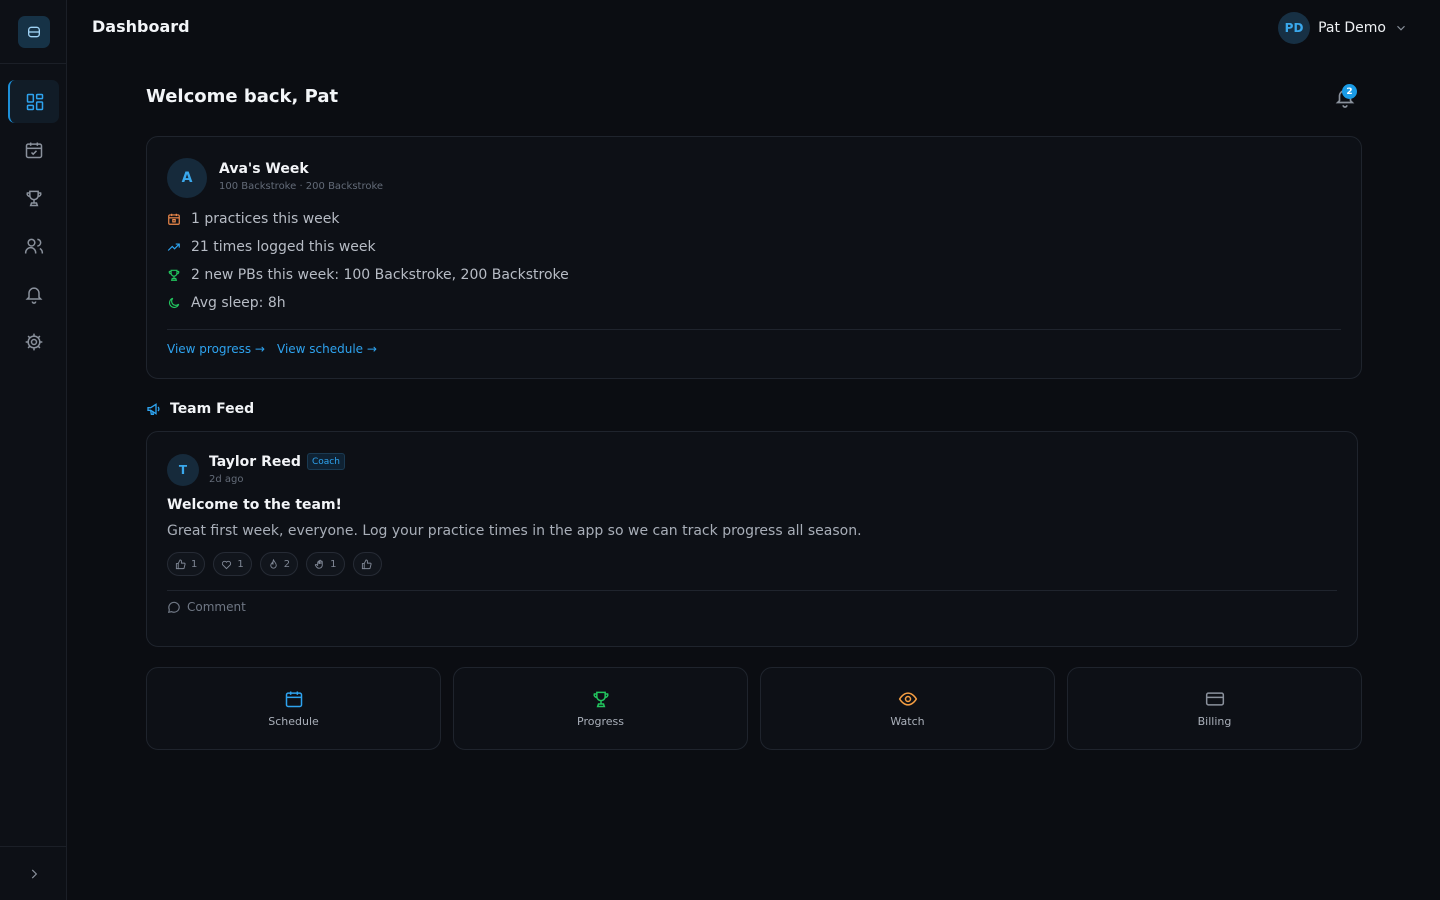  Describe the element at coordinates (325, 564) in the screenshot. I see `reaction-clap: 1` at that location.